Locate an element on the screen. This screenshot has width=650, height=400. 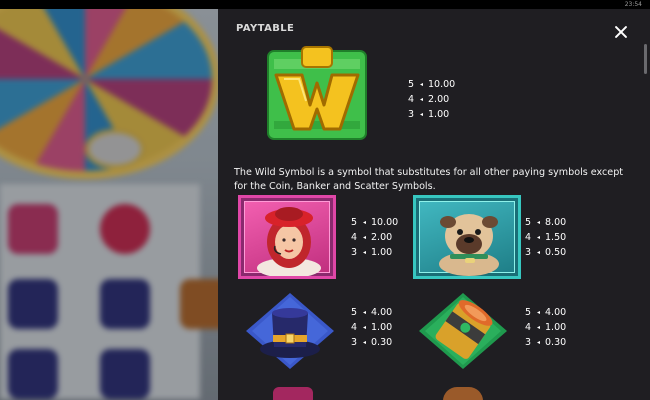
coin-roll-pay-table: 5 ◂ 4.00 4 ◂ 1.00 3 ◂ 0.30 is located at coordinates (545, 327).